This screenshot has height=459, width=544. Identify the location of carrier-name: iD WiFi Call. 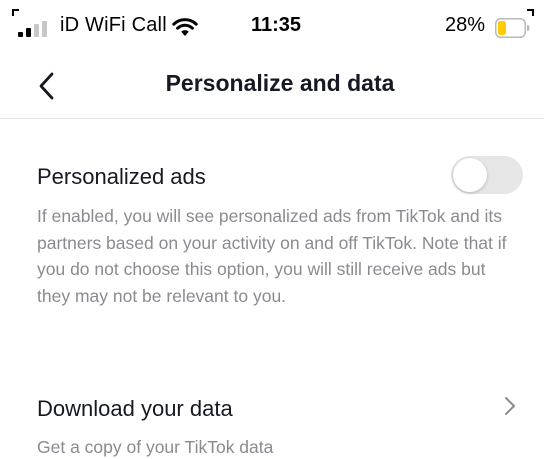
(113, 25).